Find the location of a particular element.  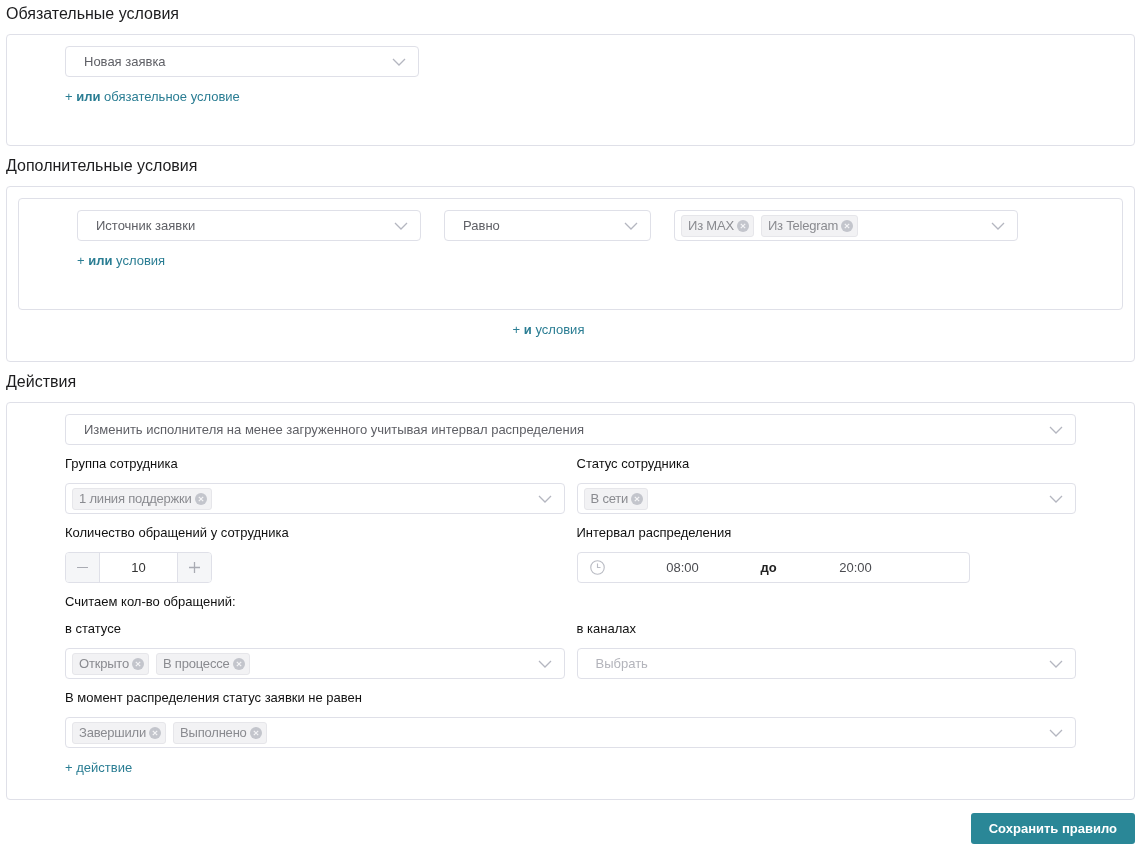

value-tag: Выполнено is located at coordinates (220, 732).